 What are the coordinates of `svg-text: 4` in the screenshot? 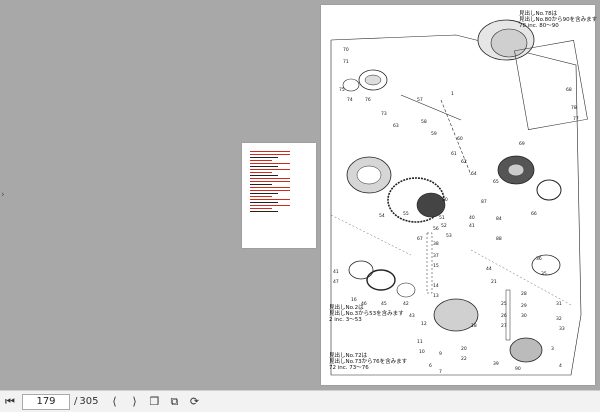 It's located at (560, 366).